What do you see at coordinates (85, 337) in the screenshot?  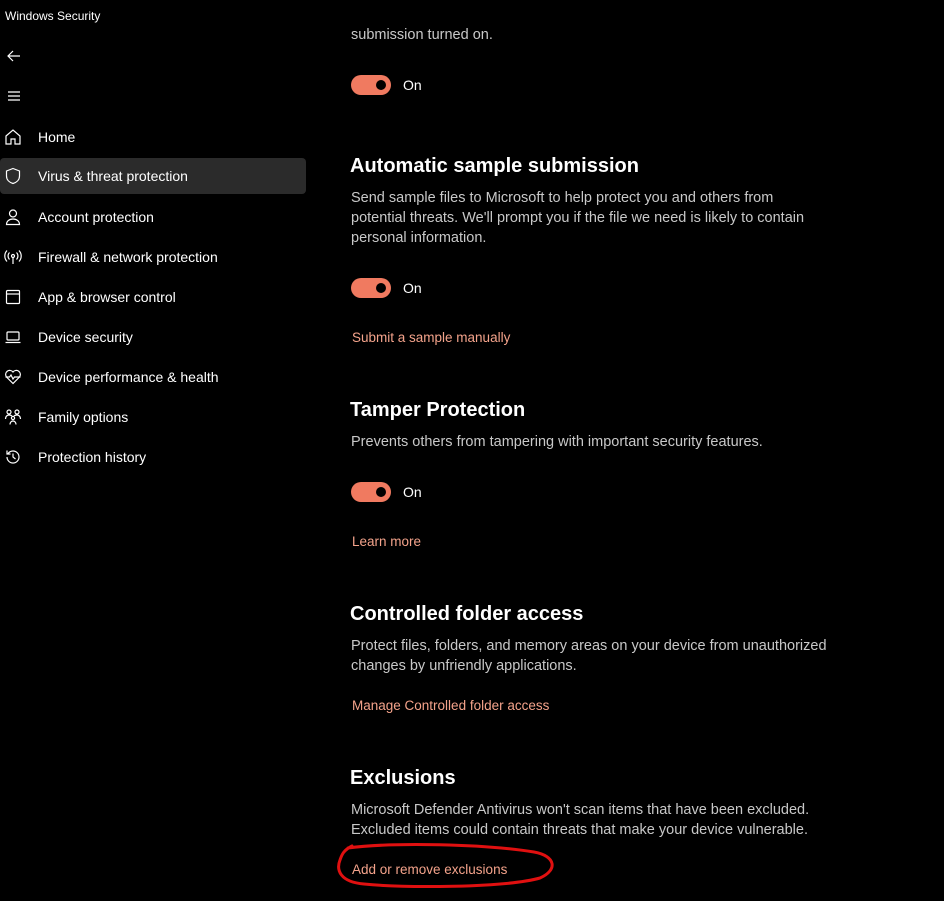 I see `sidebar-item-label: Device security` at bounding box center [85, 337].